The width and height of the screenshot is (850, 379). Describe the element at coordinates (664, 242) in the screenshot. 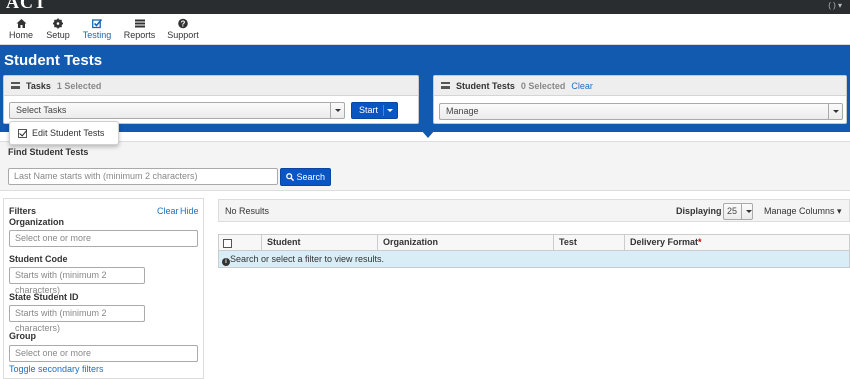

I see `delivery-format-label: Delivery Format` at that location.